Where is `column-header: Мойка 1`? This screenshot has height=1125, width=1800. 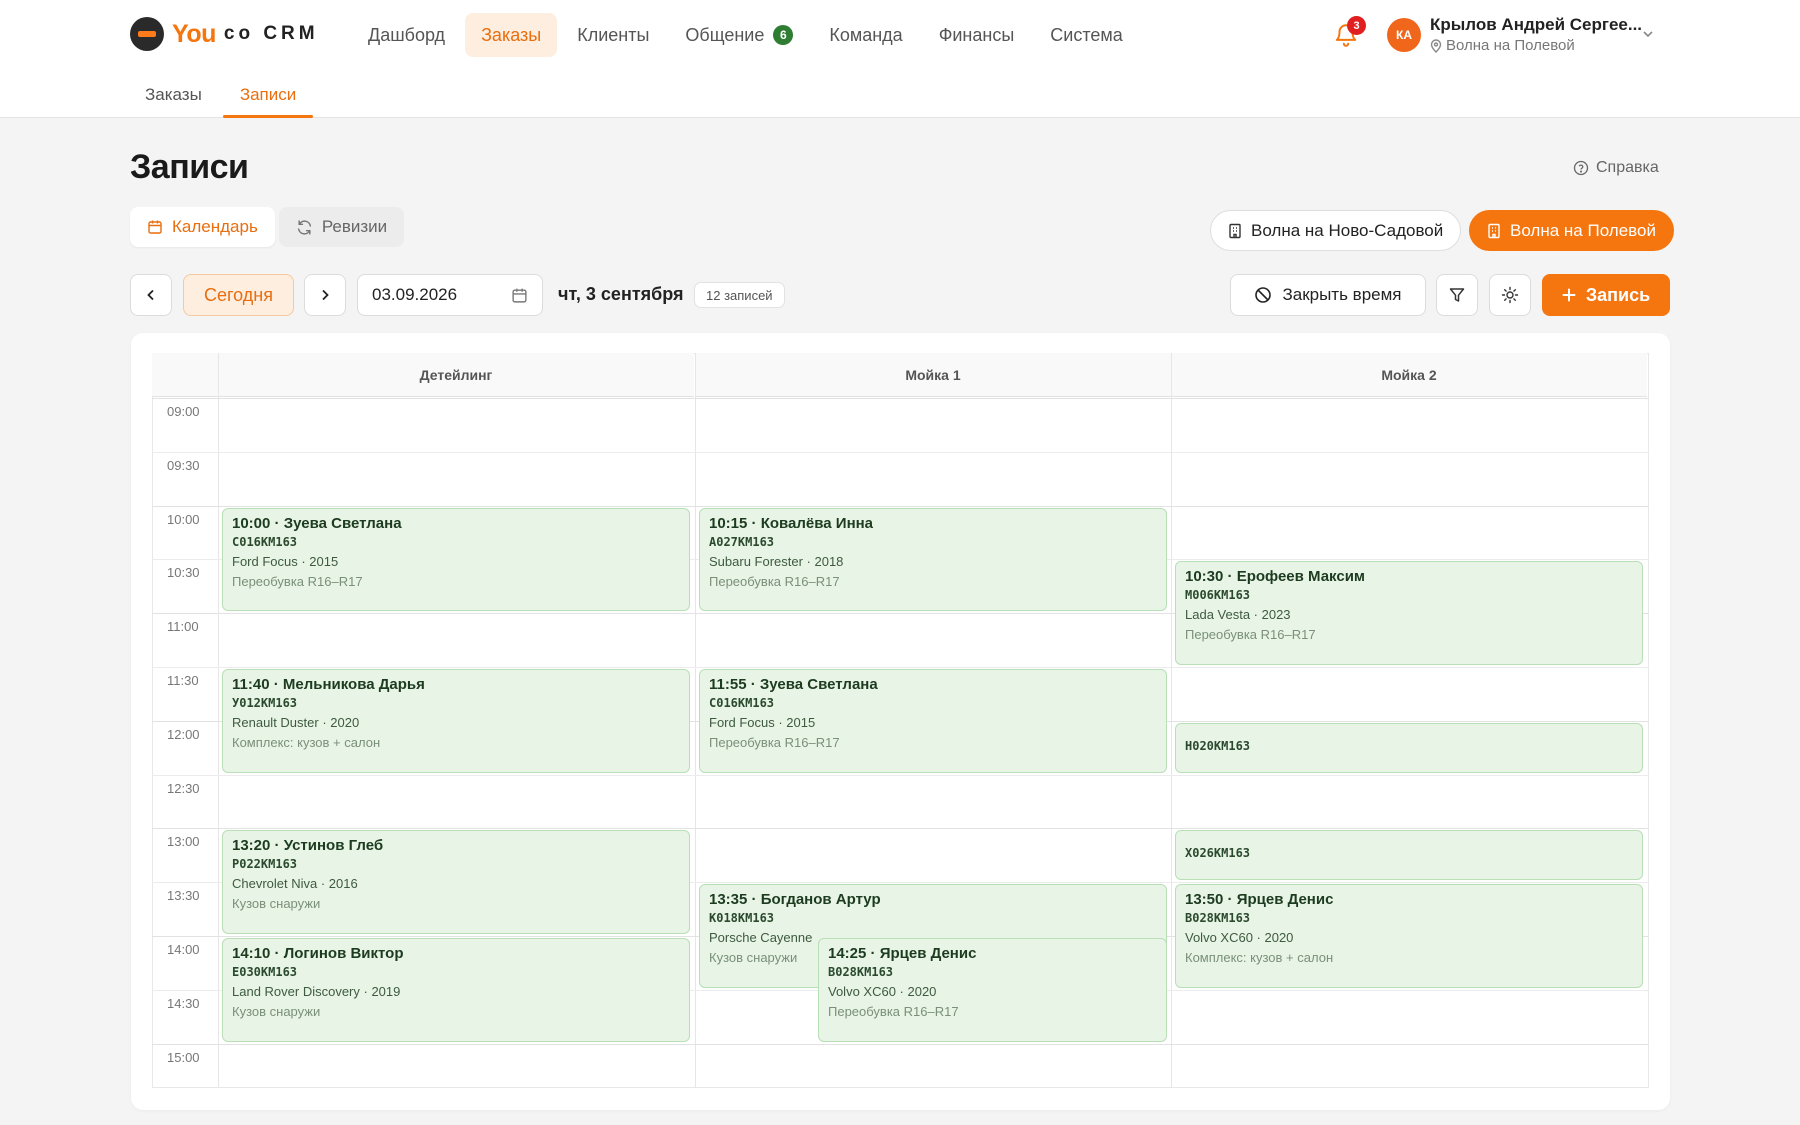 column-header: Мойка 1 is located at coordinates (933, 375).